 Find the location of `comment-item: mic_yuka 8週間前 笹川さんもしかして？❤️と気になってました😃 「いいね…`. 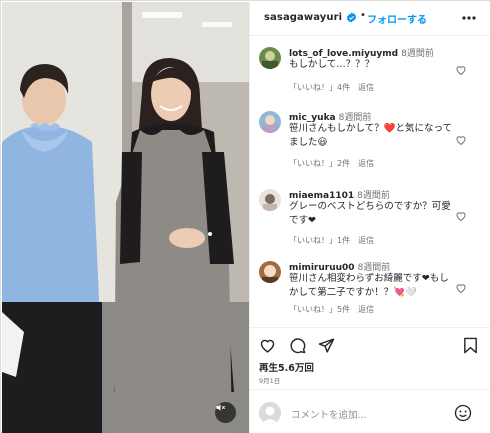

comment-item: mic_yuka 8週間前 笹川さんもしかして？❤️と気になってました😃 「いいね… is located at coordinates (370, 139).